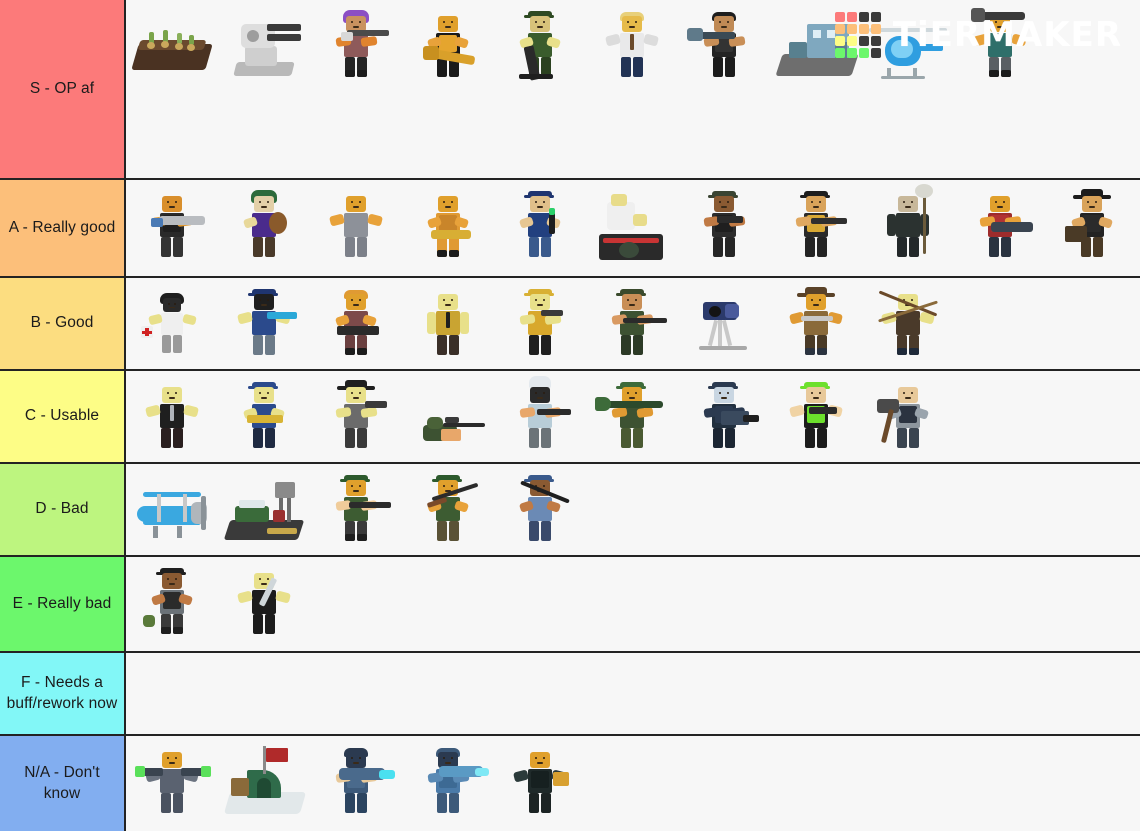 This screenshot has height=831, width=1140. I want to click on blue-helicopter-icon, so click(908, 46).